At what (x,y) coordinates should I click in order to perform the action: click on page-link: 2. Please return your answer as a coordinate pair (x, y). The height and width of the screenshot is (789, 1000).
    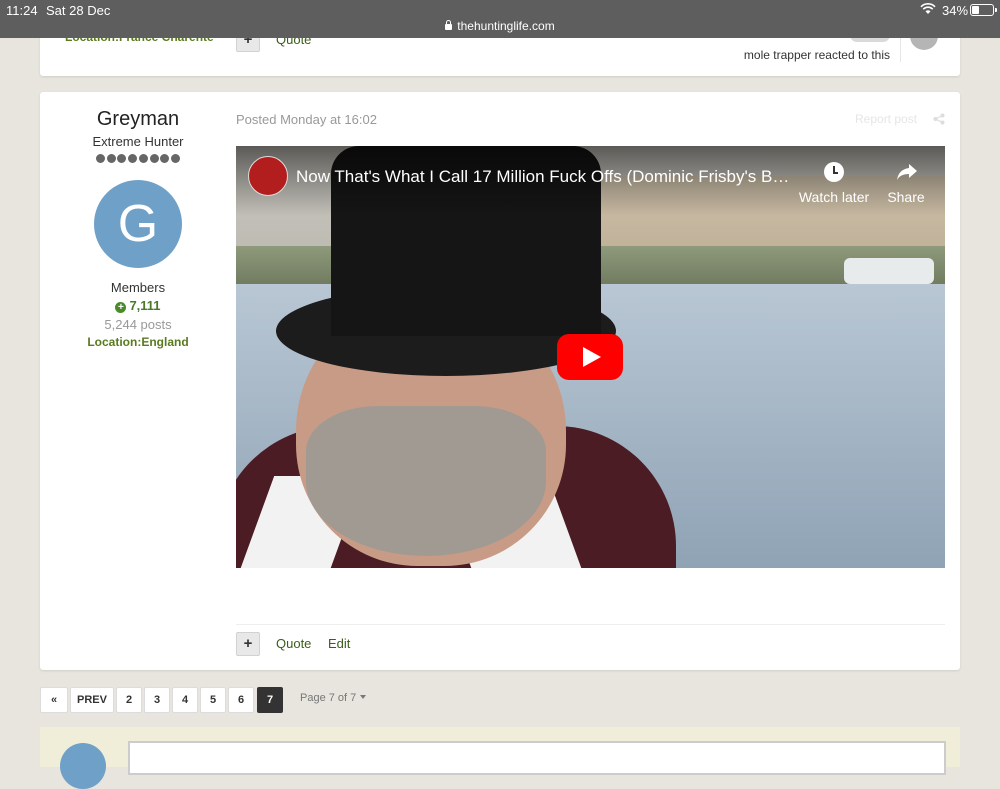
    Looking at the image, I should click on (129, 700).